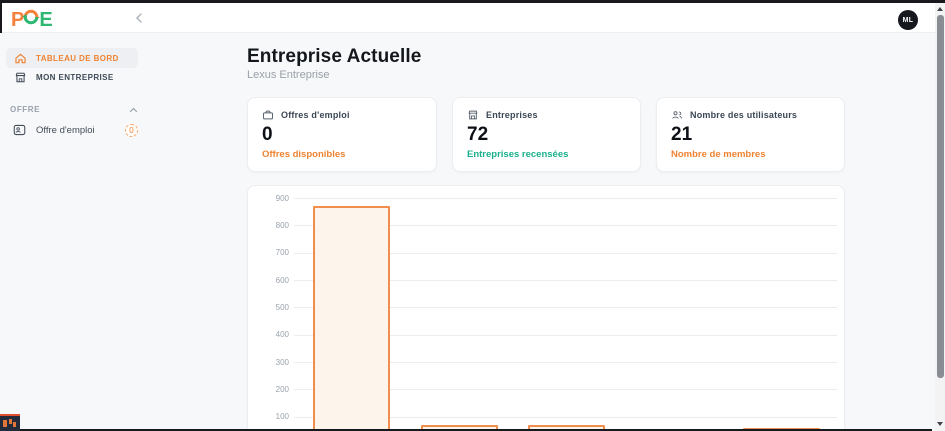 This screenshot has height=431, width=945. Describe the element at coordinates (473, 115) in the screenshot. I see `building-icon` at that location.